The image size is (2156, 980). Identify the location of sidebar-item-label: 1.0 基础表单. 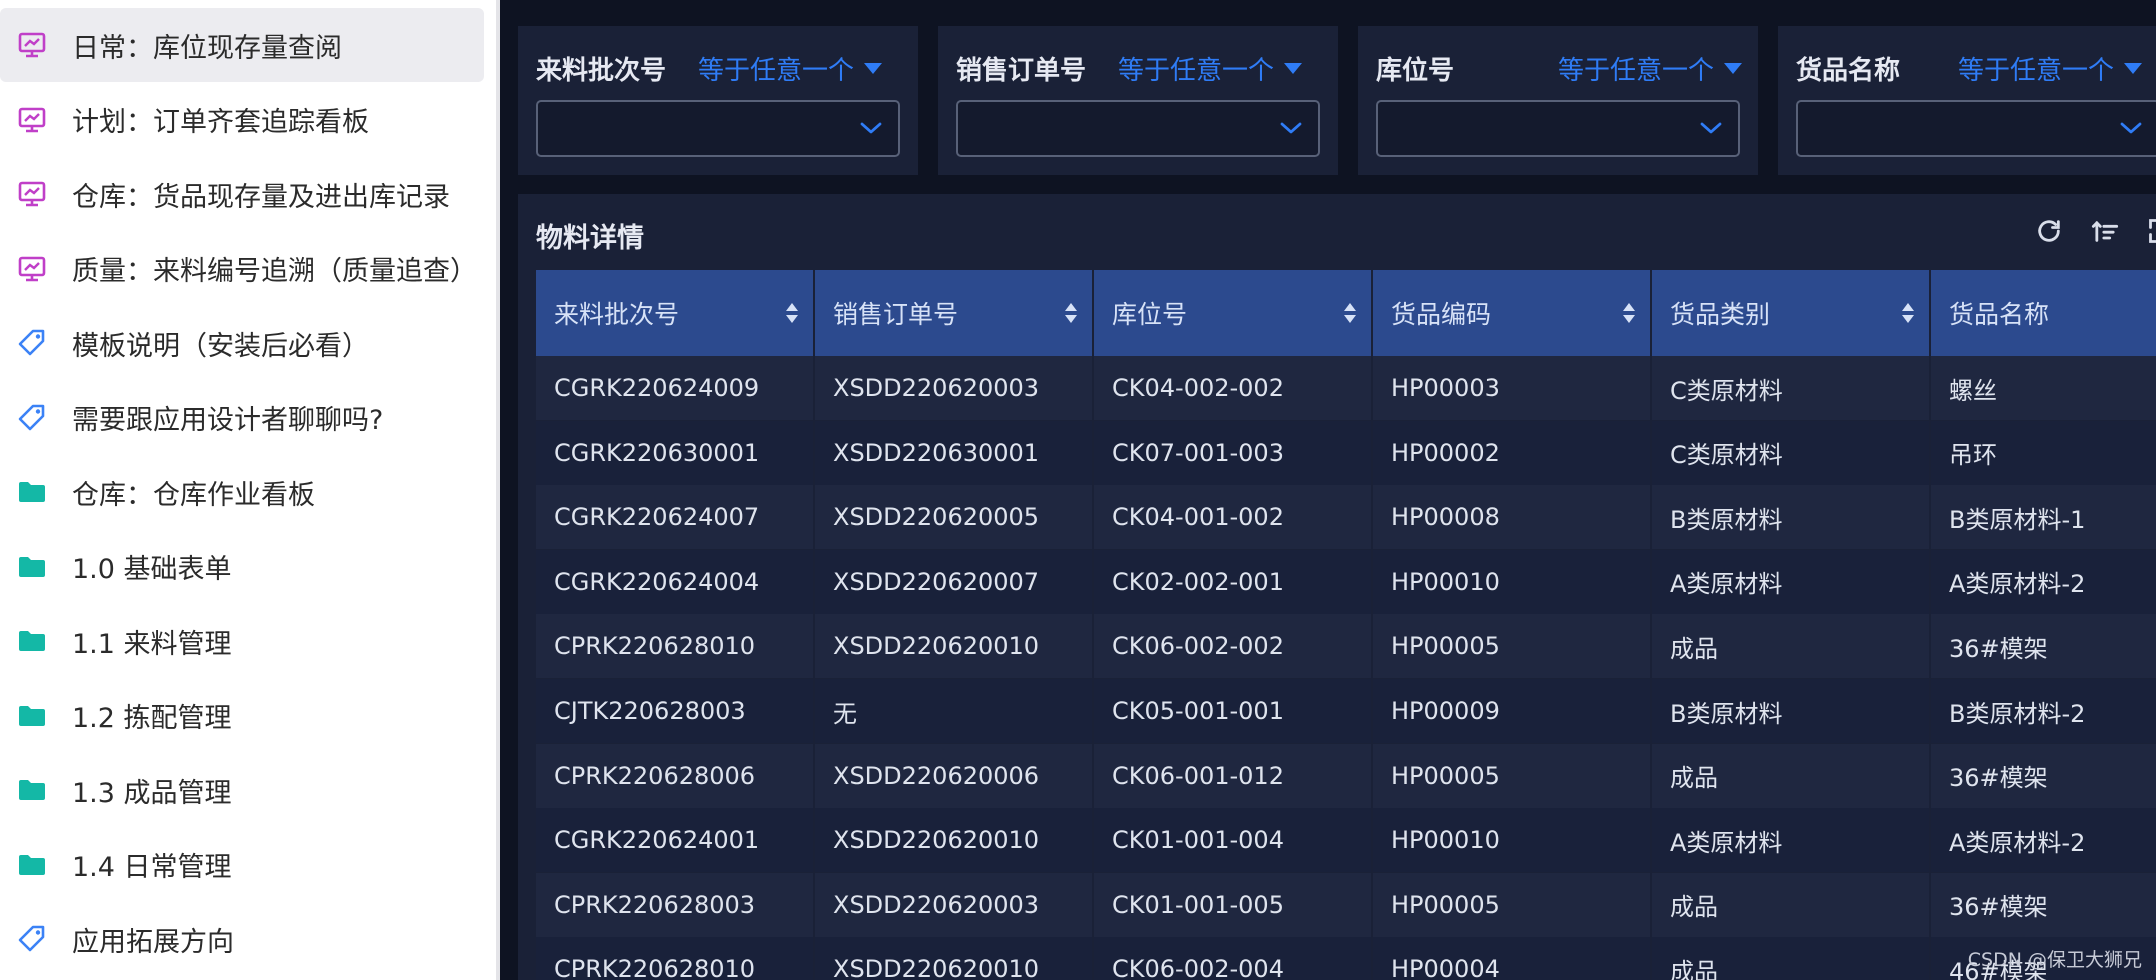
(152, 569).